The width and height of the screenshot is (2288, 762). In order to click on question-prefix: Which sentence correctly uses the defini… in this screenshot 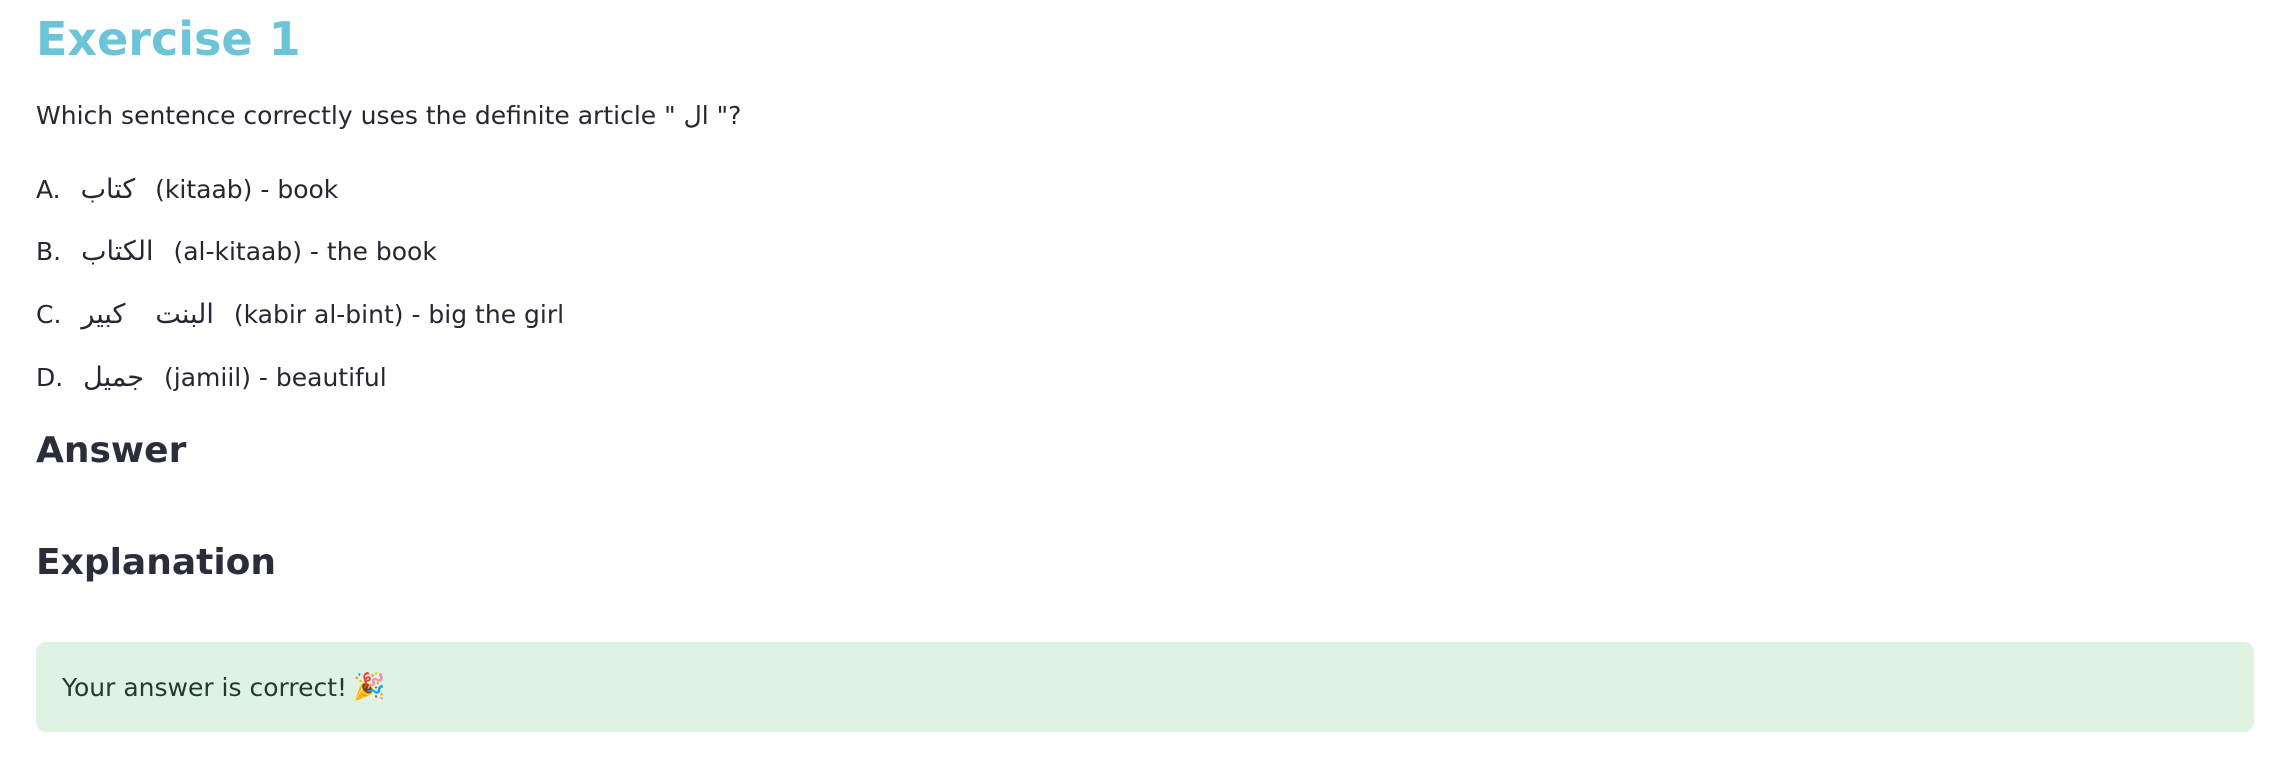, I will do `click(356, 115)`.